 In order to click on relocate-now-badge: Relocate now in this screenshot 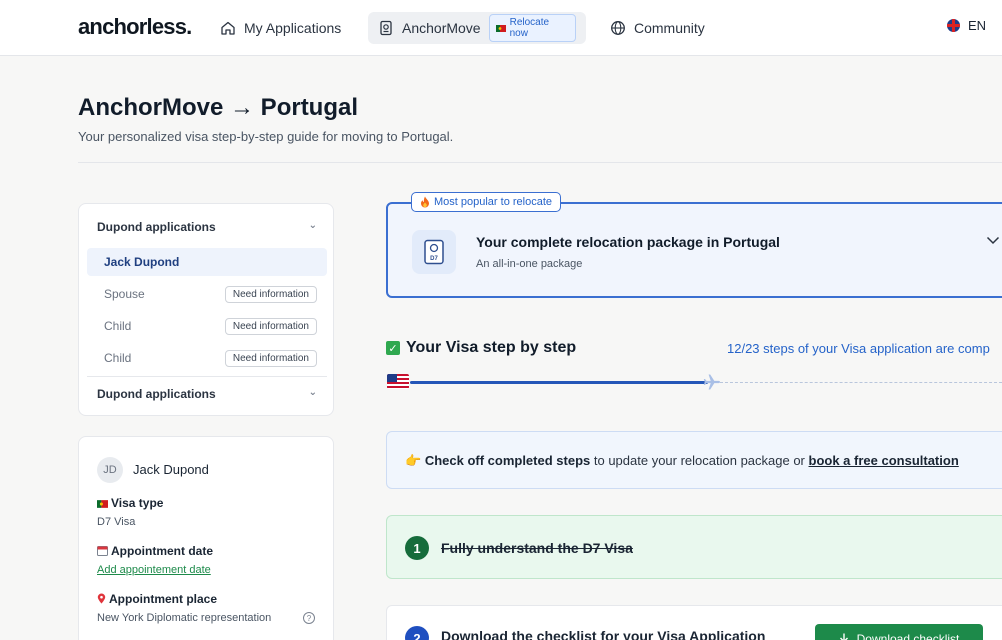, I will do `click(532, 28)`.